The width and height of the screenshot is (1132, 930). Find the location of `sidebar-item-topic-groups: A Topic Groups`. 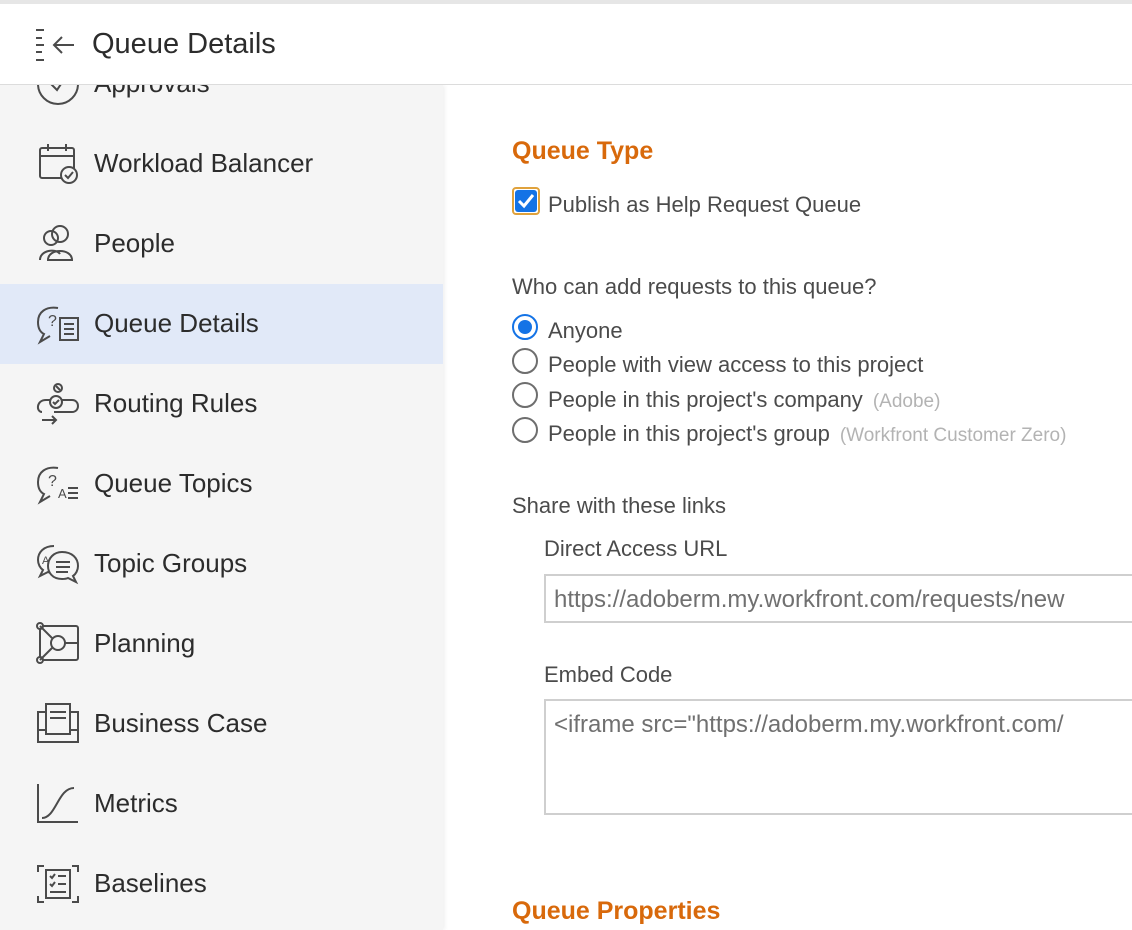

sidebar-item-topic-groups: A Topic Groups is located at coordinates (221, 564).